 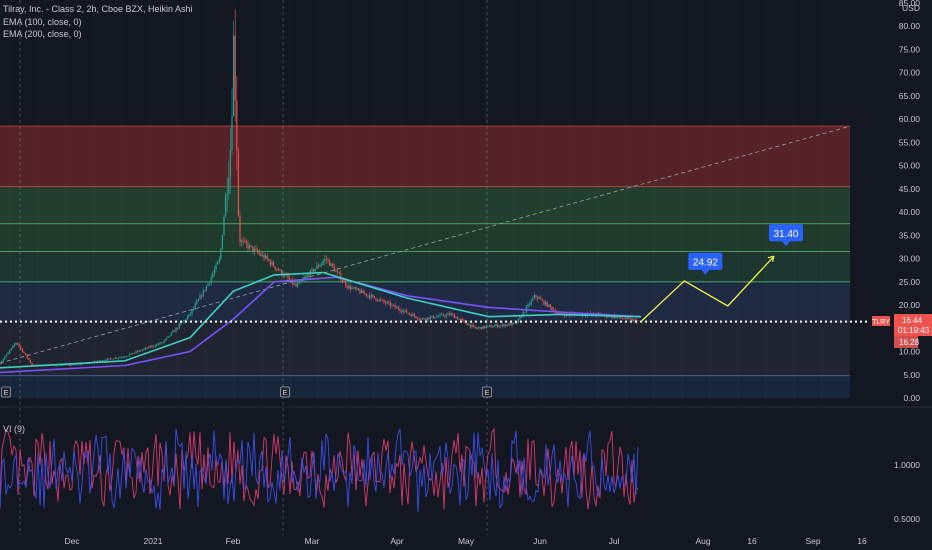 What do you see at coordinates (42, 22) in the screenshot?
I see `ema100-legend: EMA (100, close, 0)` at bounding box center [42, 22].